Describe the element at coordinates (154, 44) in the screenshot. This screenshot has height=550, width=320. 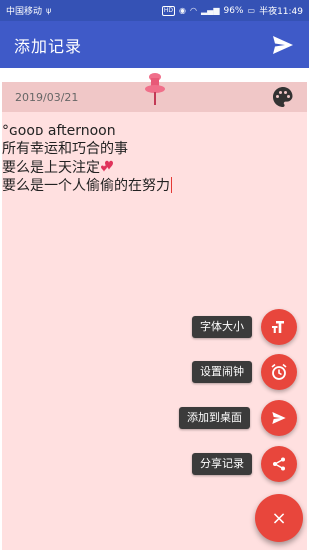
I see `app-bar: 添加记录` at that location.